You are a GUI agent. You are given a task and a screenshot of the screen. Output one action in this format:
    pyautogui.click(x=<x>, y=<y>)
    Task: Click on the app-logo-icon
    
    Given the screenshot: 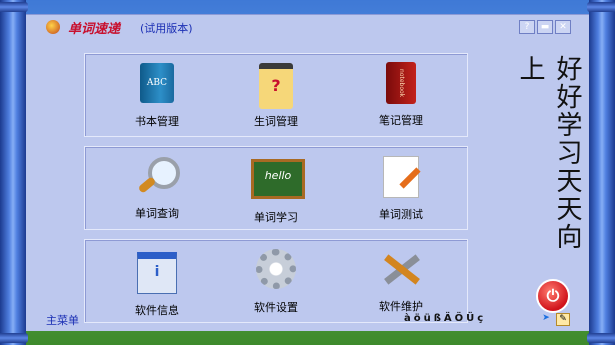 What is the action you would take?
    pyautogui.click(x=53, y=27)
    